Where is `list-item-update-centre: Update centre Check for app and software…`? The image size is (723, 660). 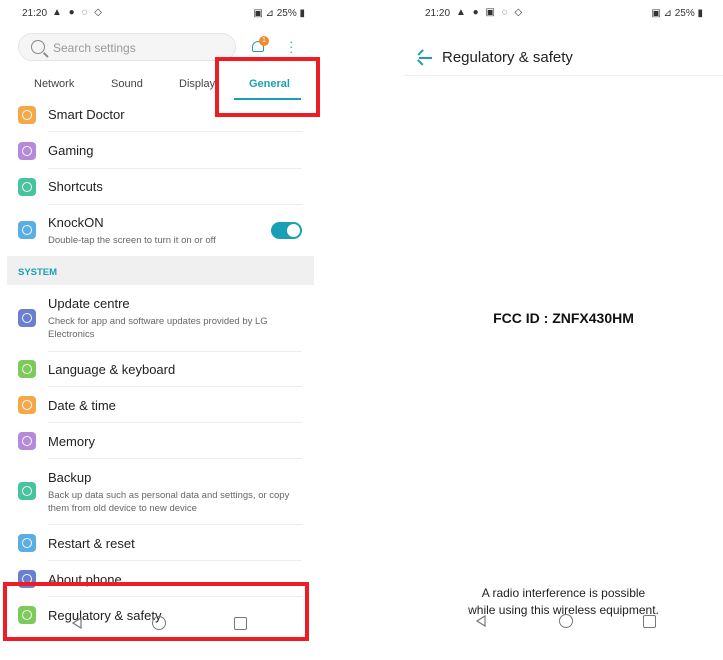
list-item-update-centre: Update centre Check for app and software… is located at coordinates (157, 319).